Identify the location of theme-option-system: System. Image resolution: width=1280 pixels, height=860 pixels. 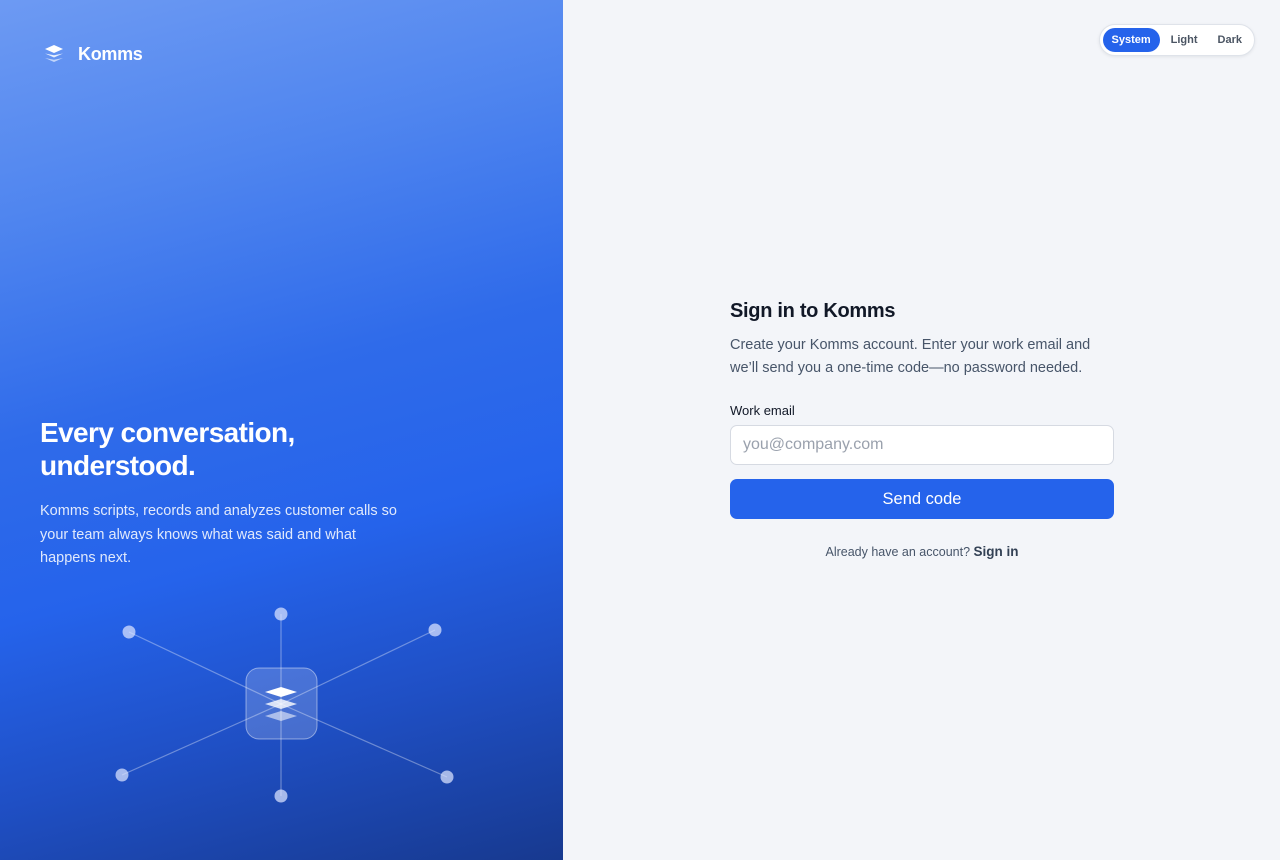
(1131, 40).